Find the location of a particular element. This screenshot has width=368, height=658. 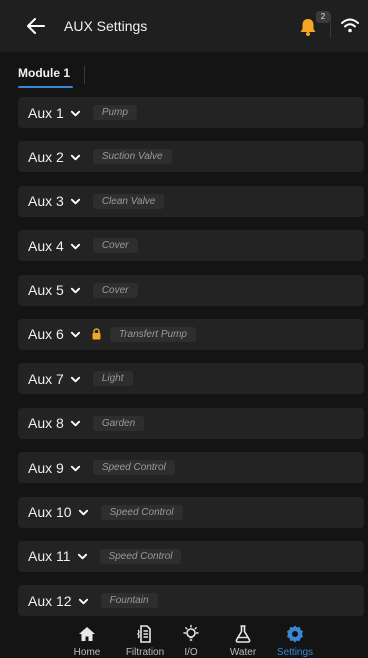

filtration-icon is located at coordinates (144, 634).